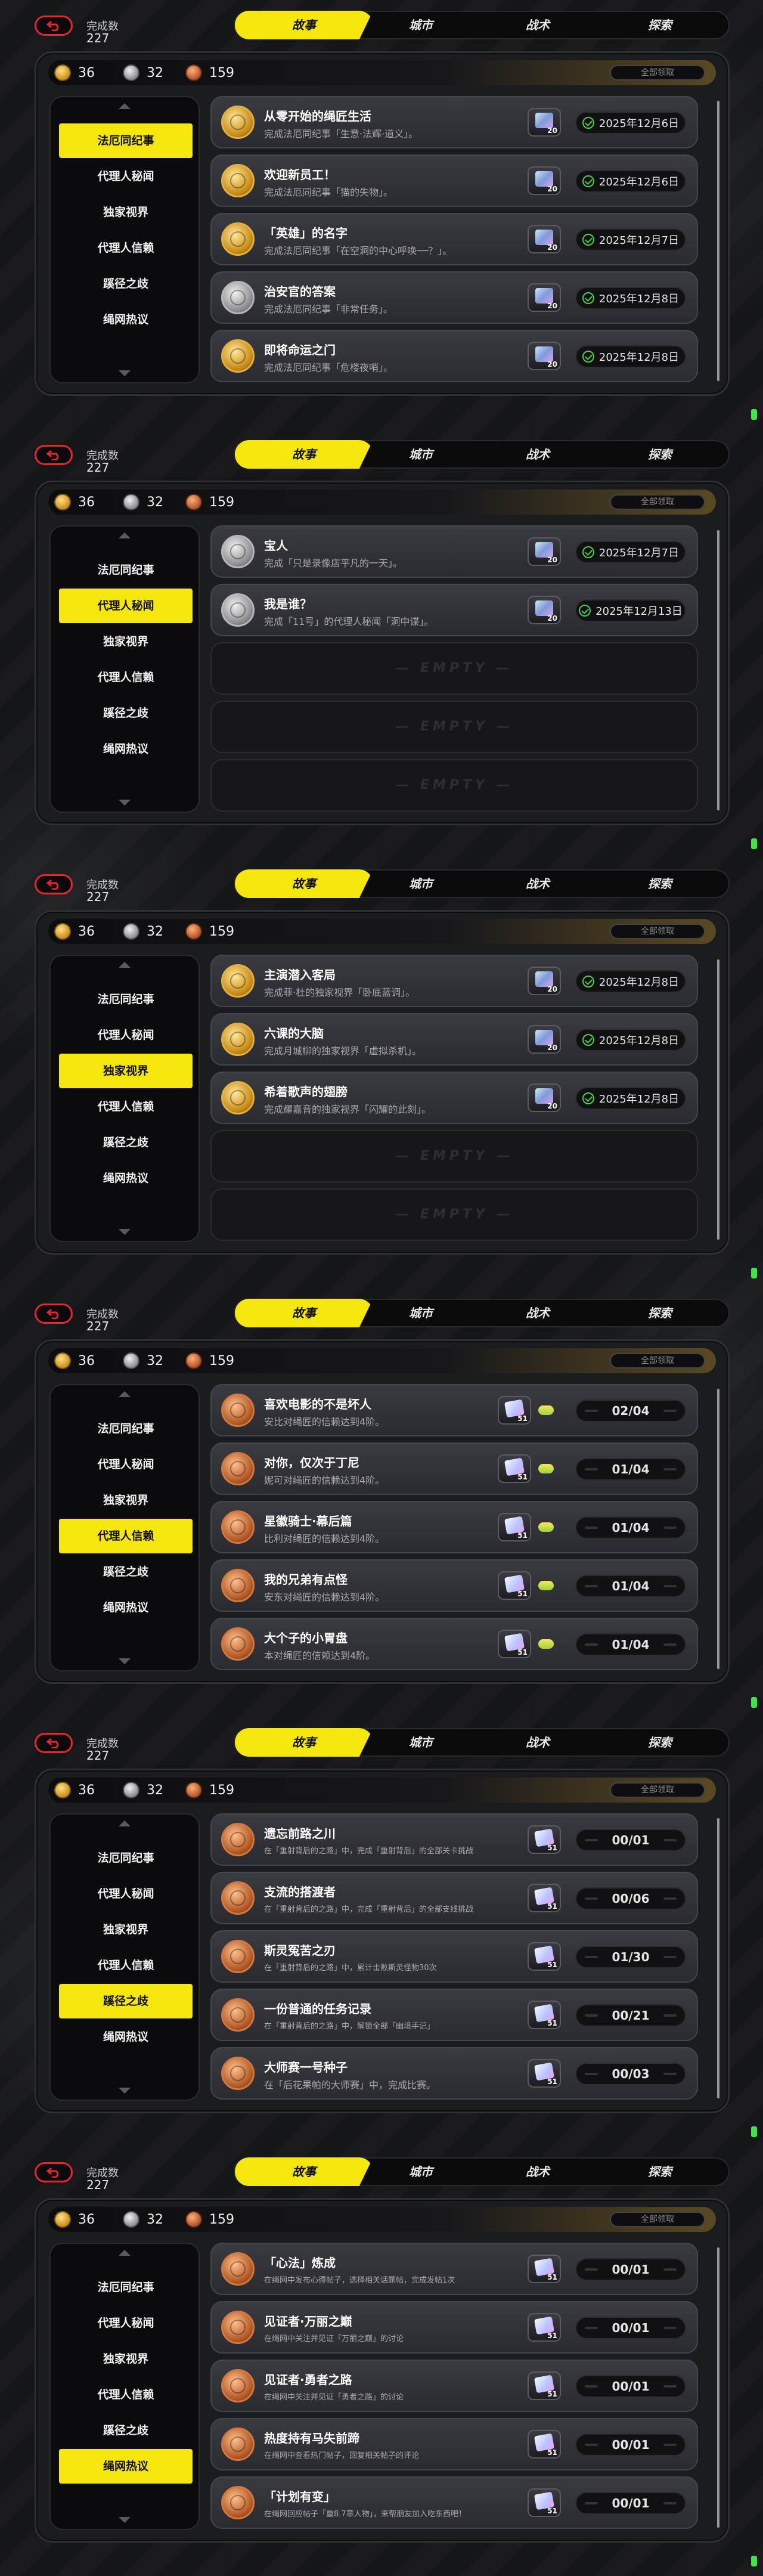  I want to click on achievement-row: 见证者·勇者之路 在绳网中关注并见证「勇者之路」的讨论 51 00/01, so click(454, 2386).